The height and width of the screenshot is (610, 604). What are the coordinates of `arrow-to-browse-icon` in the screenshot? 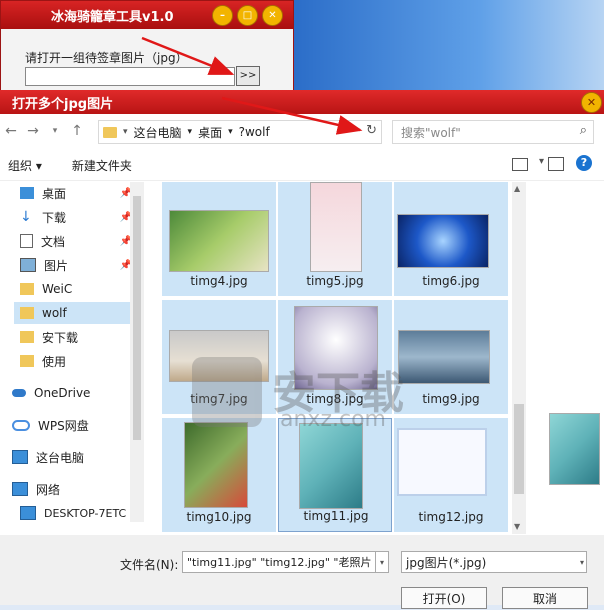 It's located at (188, 56).